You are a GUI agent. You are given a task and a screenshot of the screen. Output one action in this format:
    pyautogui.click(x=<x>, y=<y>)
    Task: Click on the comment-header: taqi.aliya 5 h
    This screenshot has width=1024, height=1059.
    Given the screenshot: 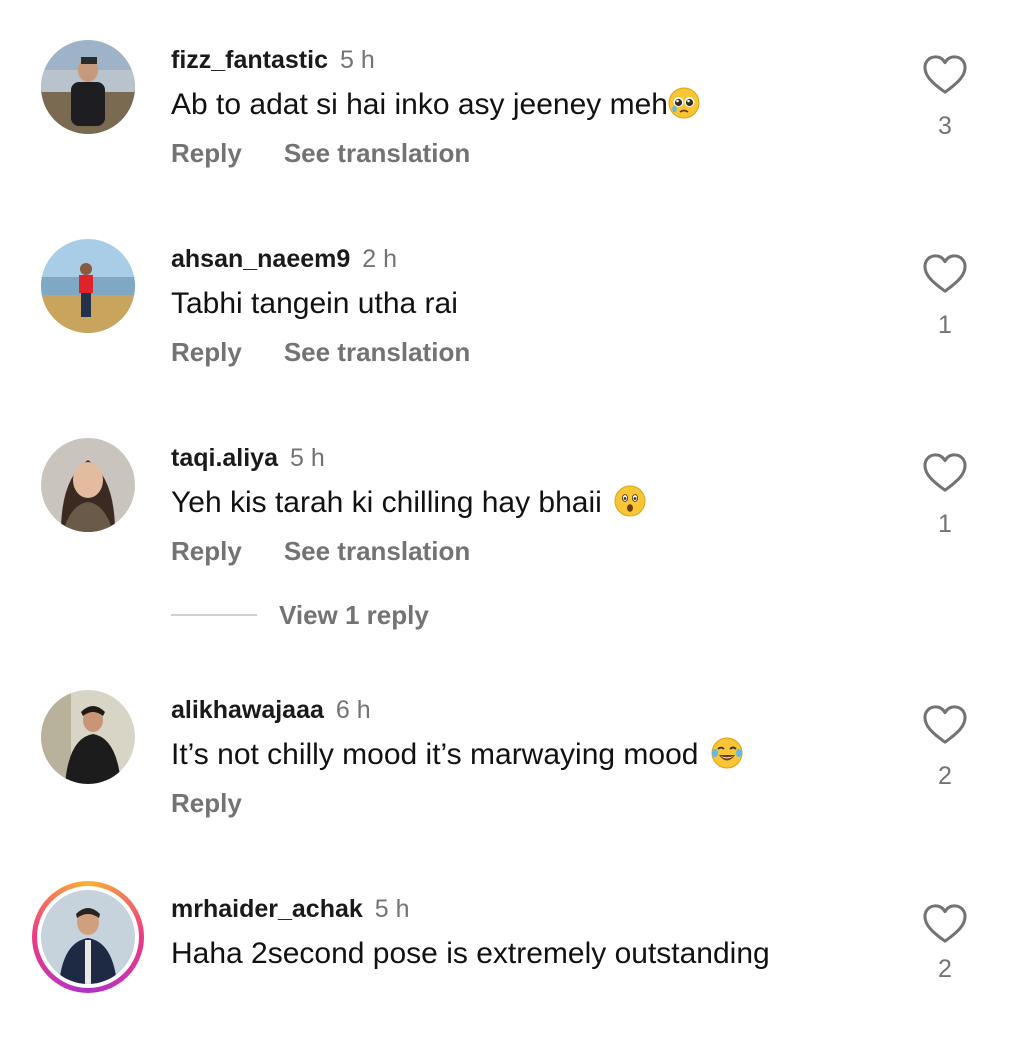 What is the action you would take?
    pyautogui.click(x=248, y=457)
    